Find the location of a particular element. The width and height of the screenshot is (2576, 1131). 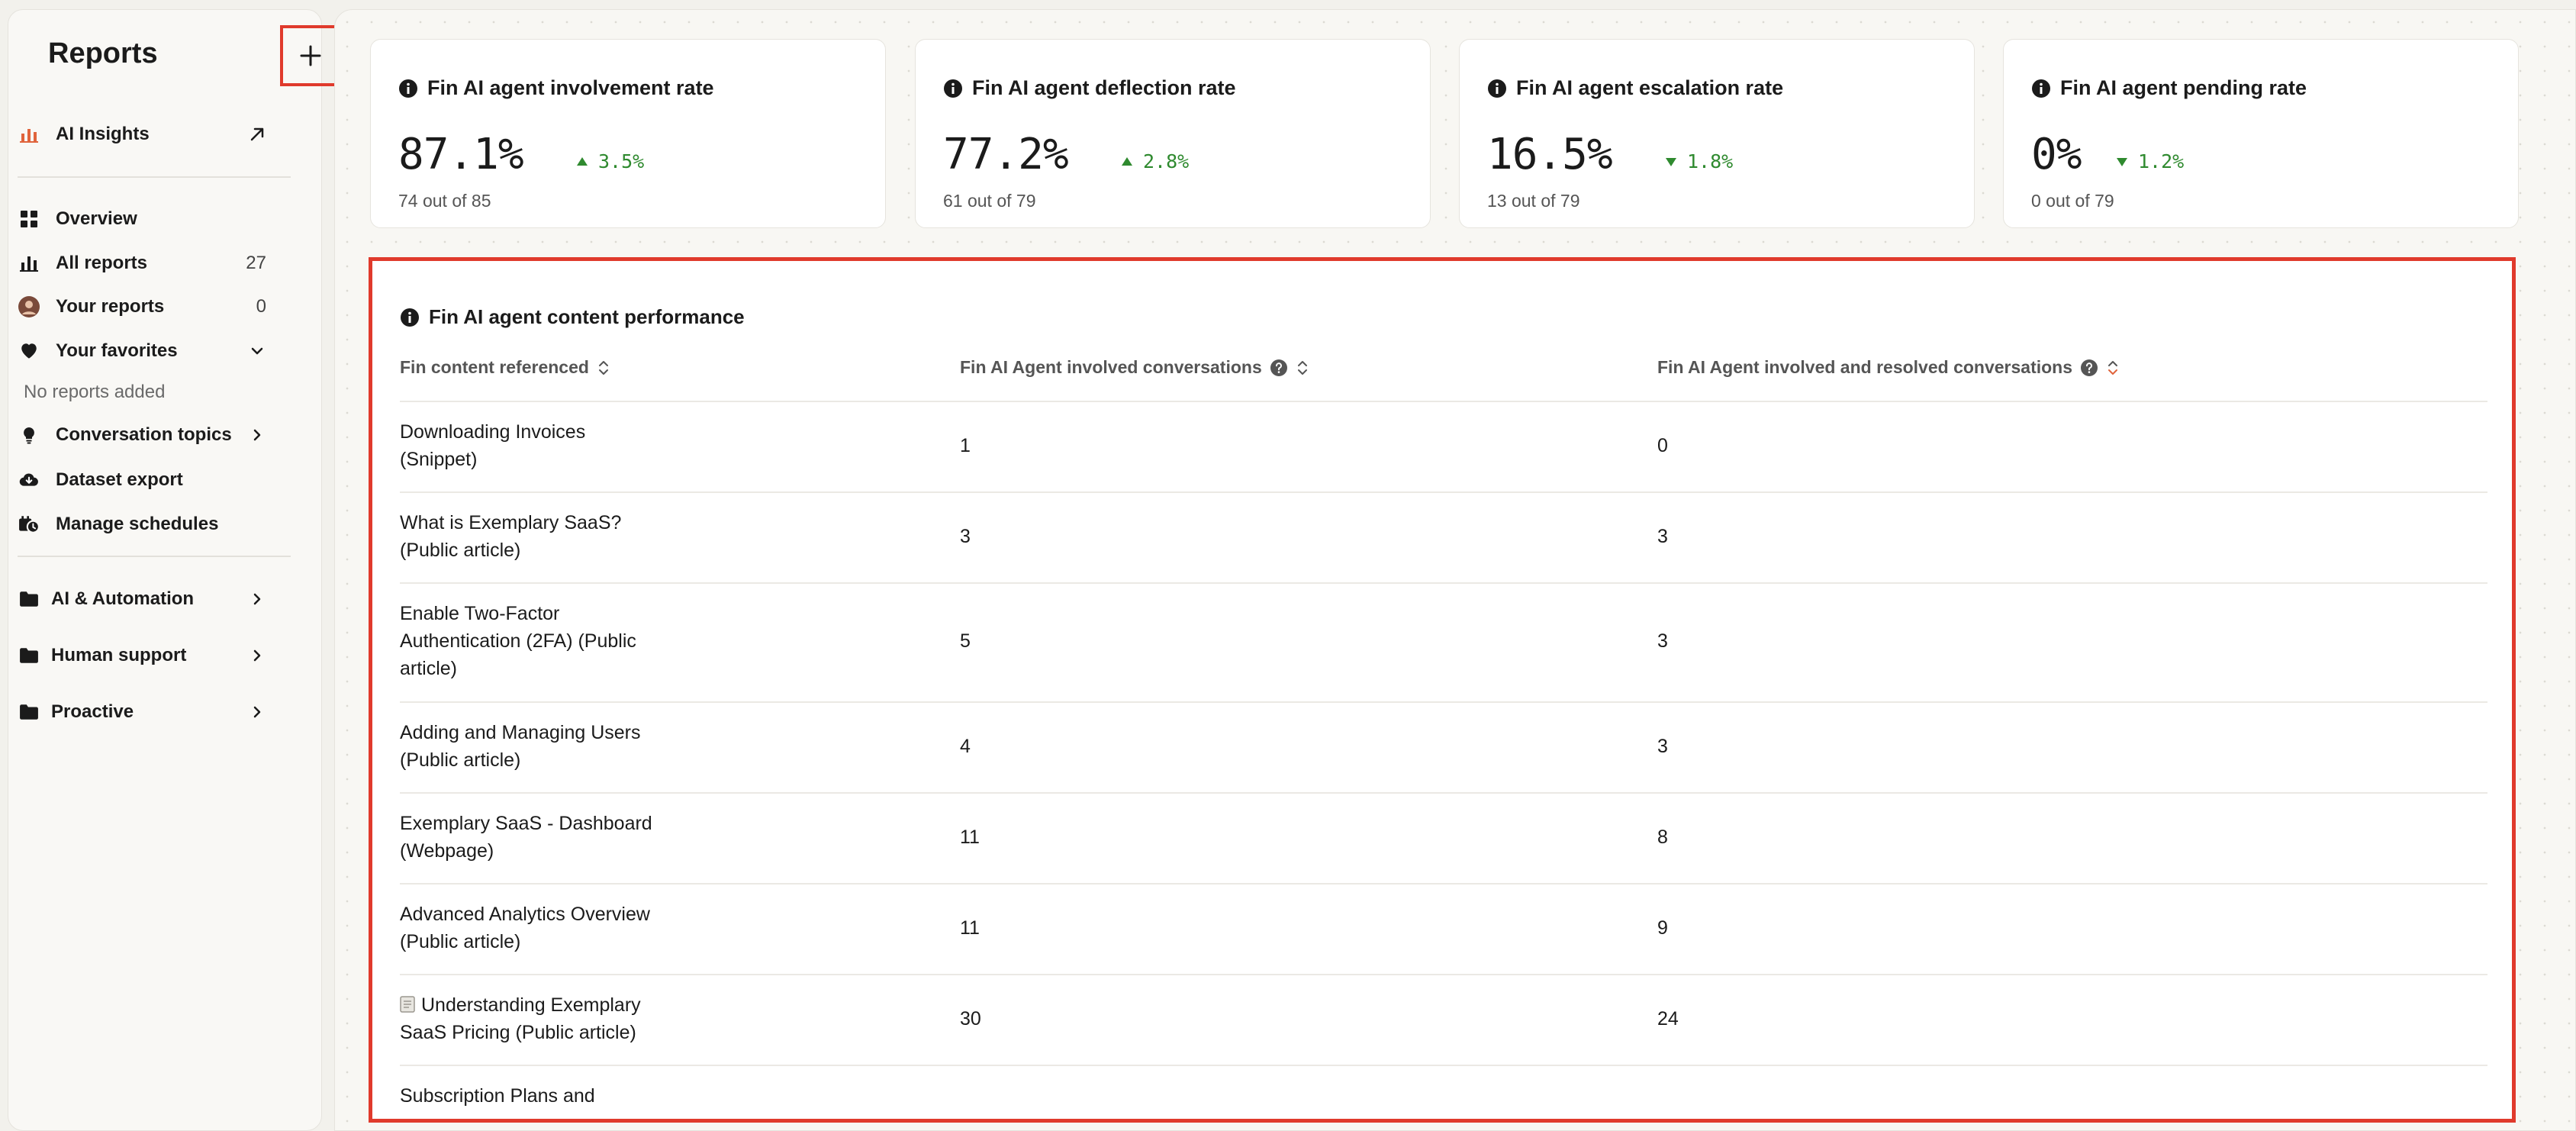

content-name-text: Understanding Exemplary is located at coordinates (531, 1005).